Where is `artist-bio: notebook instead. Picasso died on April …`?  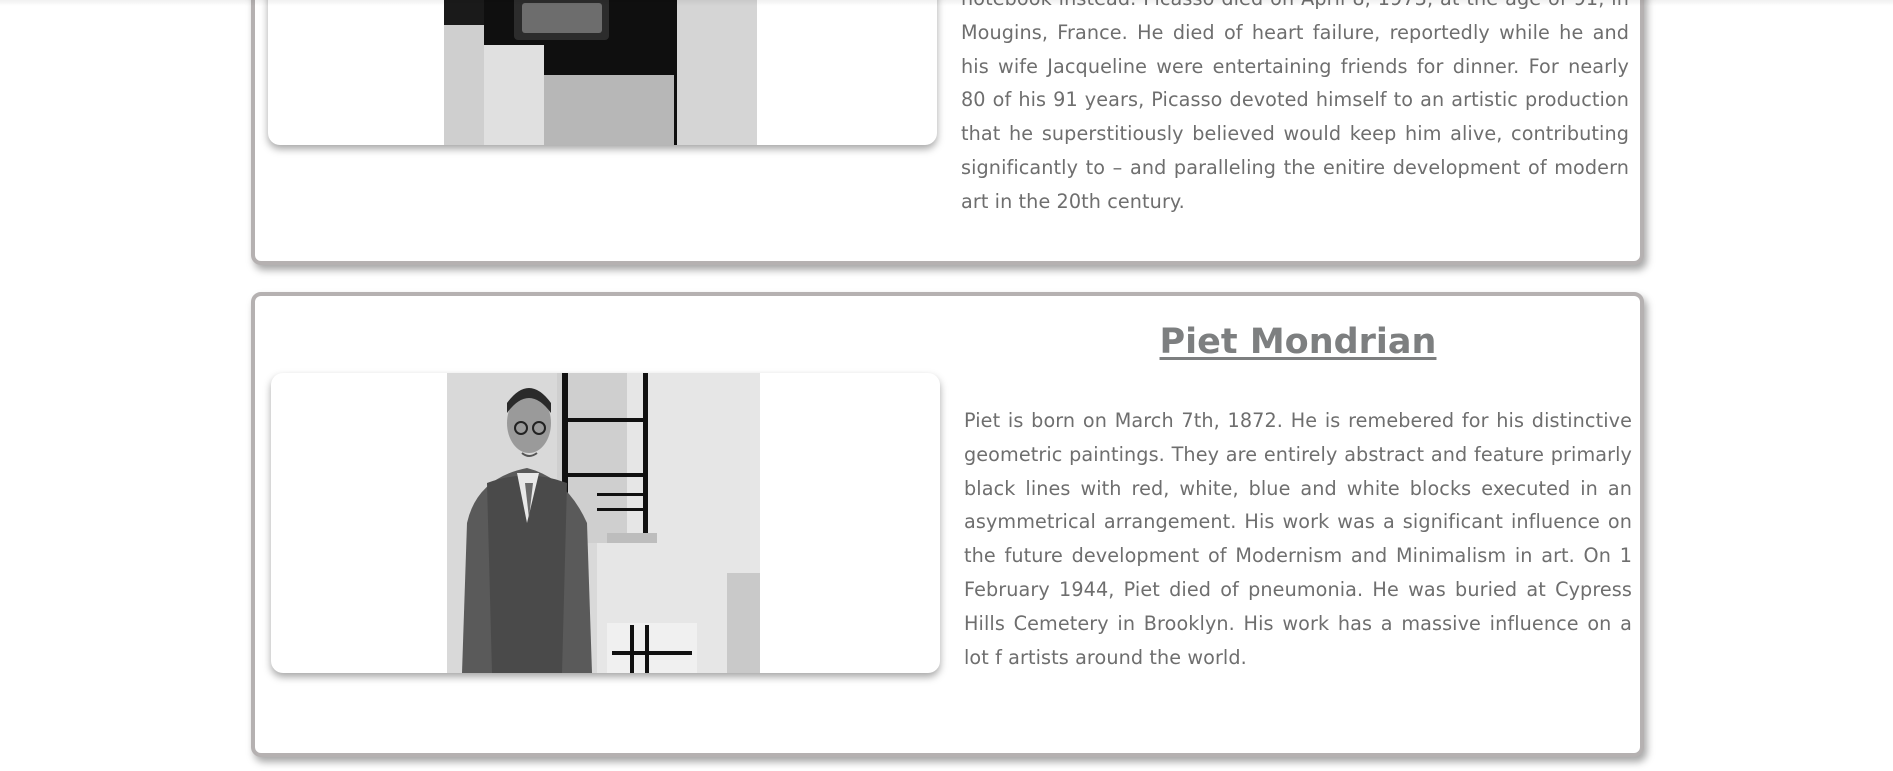 artist-bio: notebook instead. Picasso died on April … is located at coordinates (1295, 106).